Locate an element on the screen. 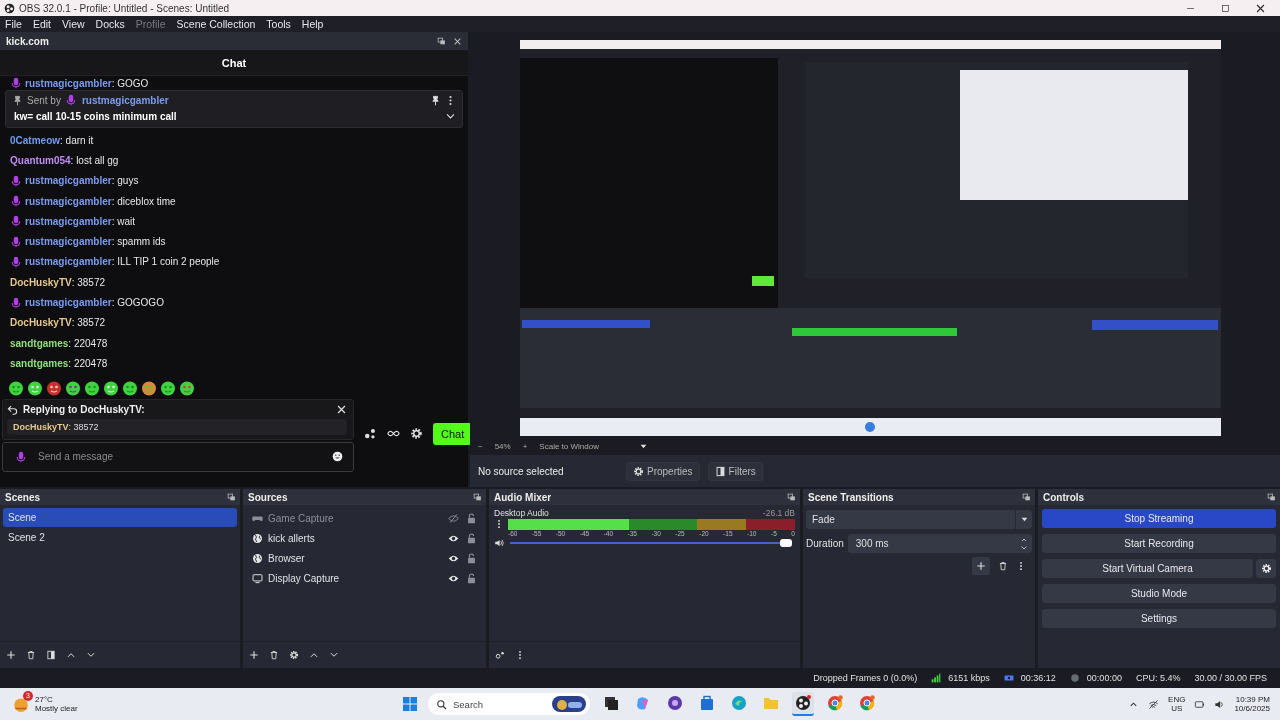  control-button: Settings is located at coordinates (1159, 618).